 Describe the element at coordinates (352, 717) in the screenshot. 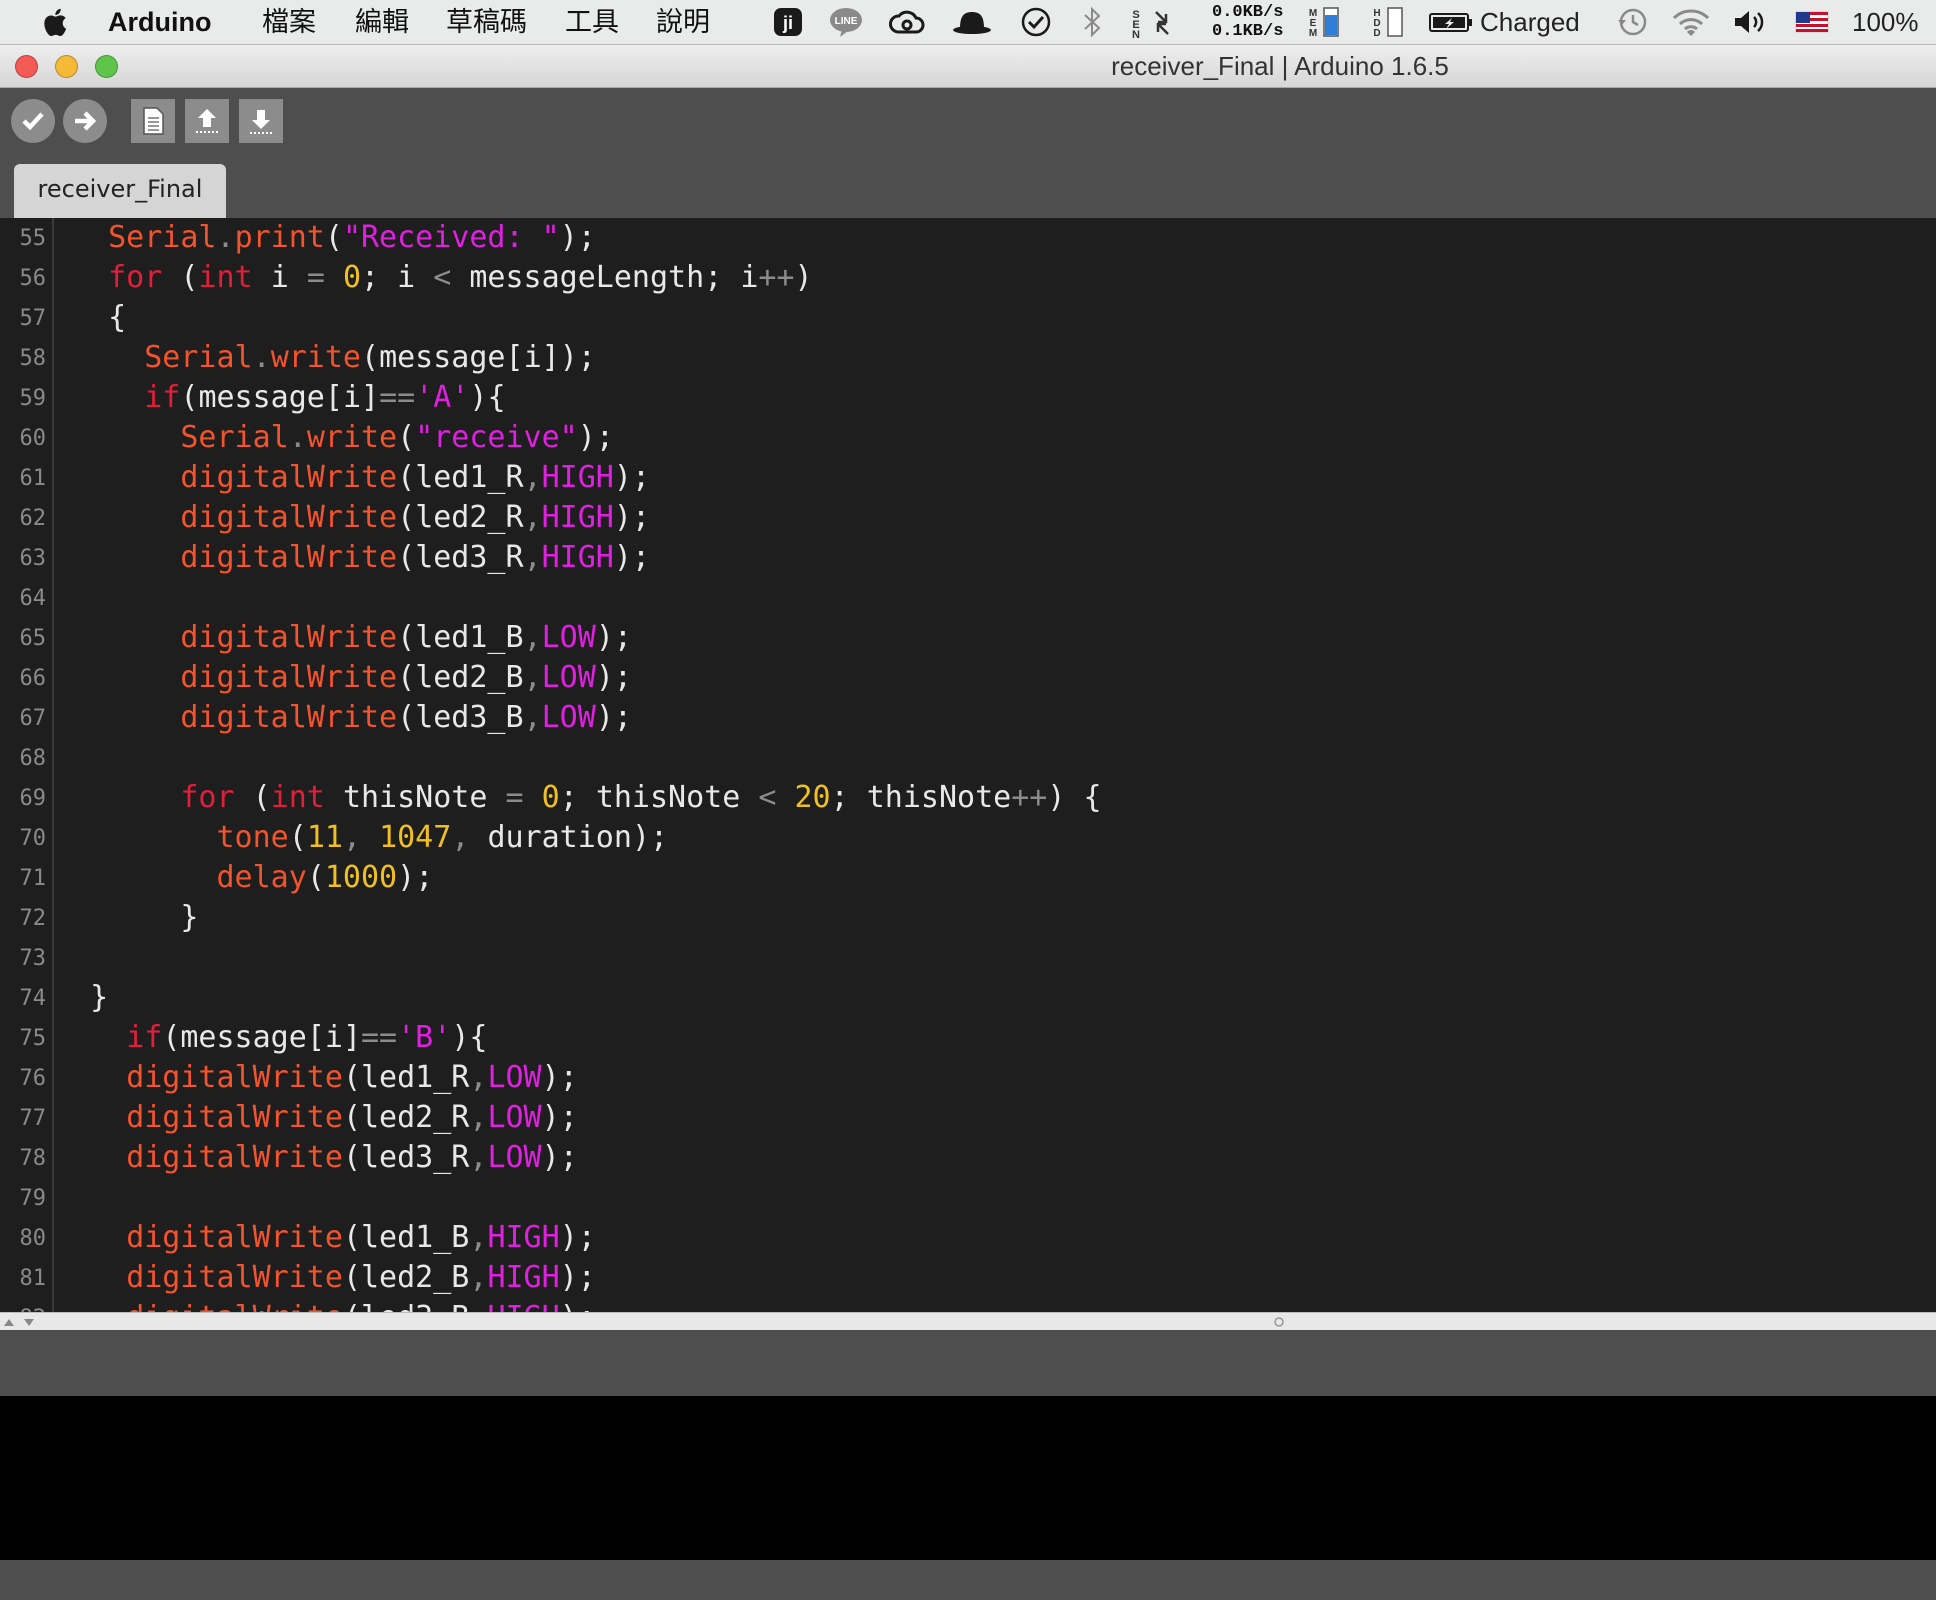

I see `code-line: digitalWrite(led3_B,LOW);` at that location.